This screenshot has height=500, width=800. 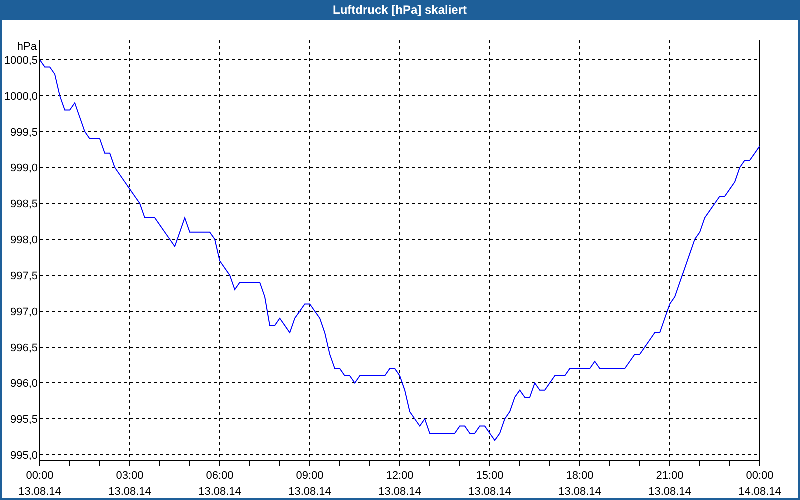 What do you see at coordinates (24, 420) in the screenshot?
I see `y-tick-label: 995,5` at bounding box center [24, 420].